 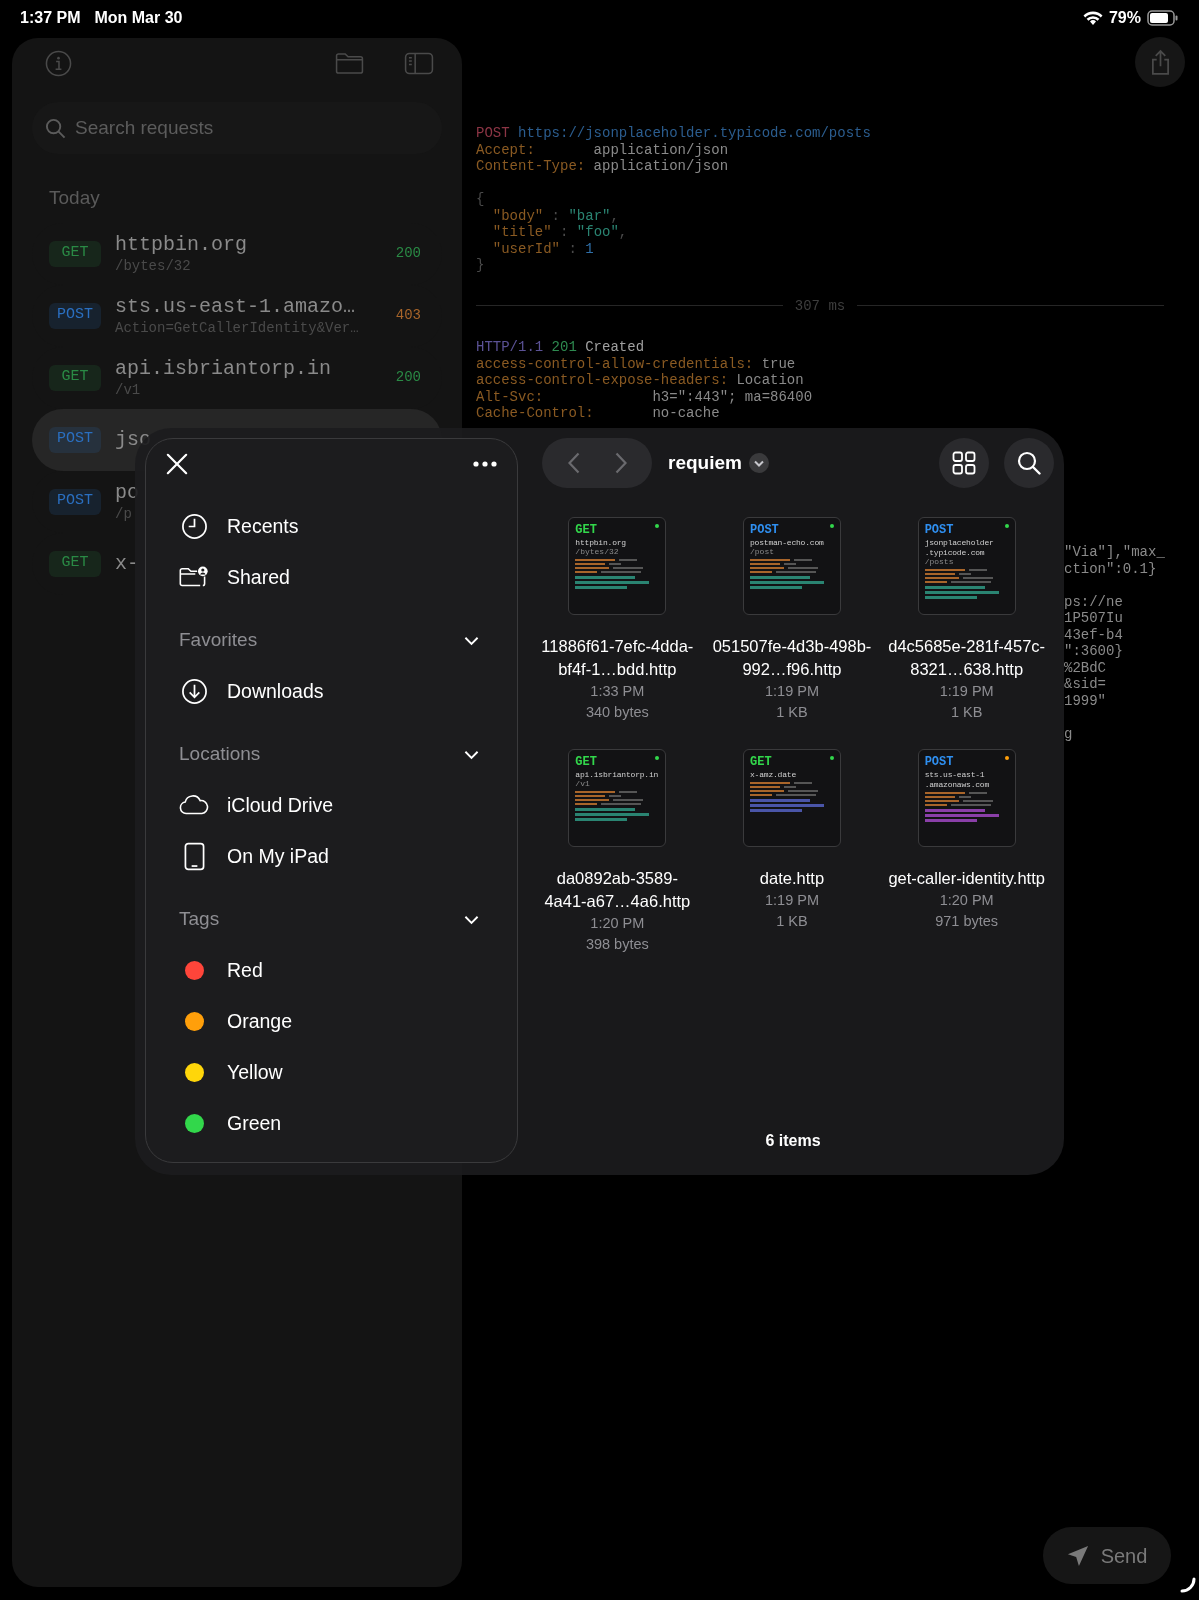 What do you see at coordinates (518, 215) in the screenshot?
I see `code-text: "body"` at bounding box center [518, 215].